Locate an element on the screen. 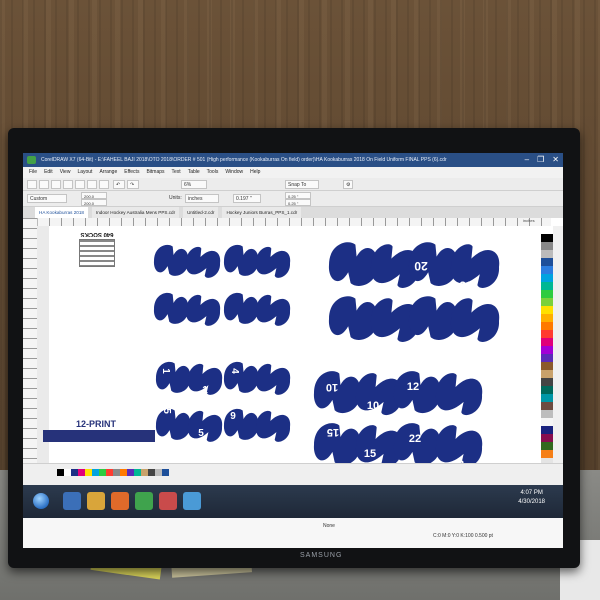 This screenshot has height=600, width=600. color-palette is located at coordinates (547, 344).